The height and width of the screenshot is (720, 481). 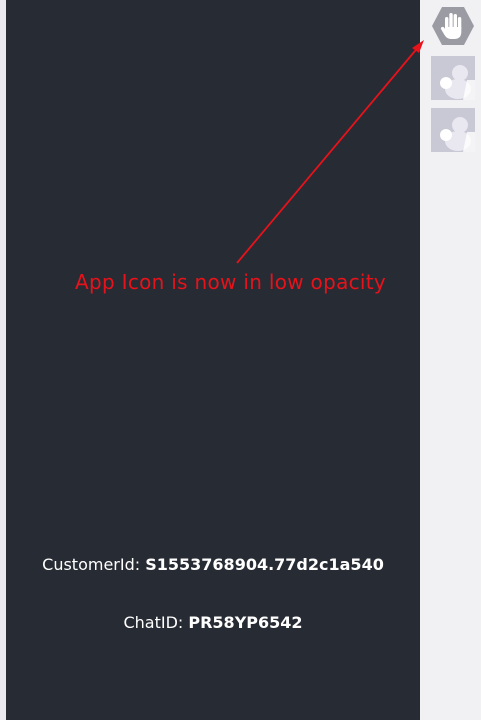 I want to click on hand-icon-graphic, so click(x=453, y=26).